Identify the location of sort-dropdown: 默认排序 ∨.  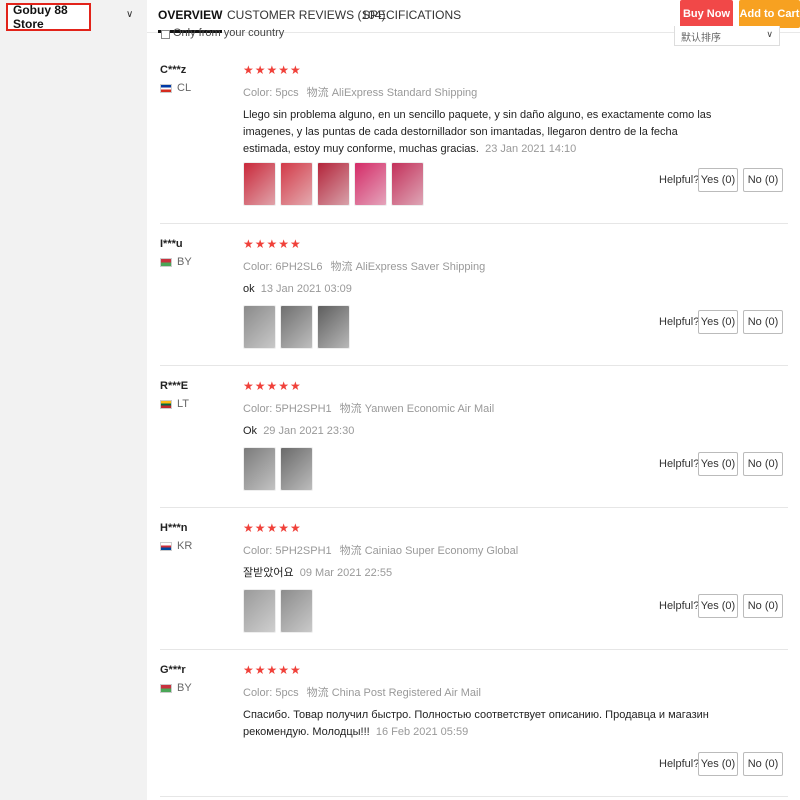
(727, 36).